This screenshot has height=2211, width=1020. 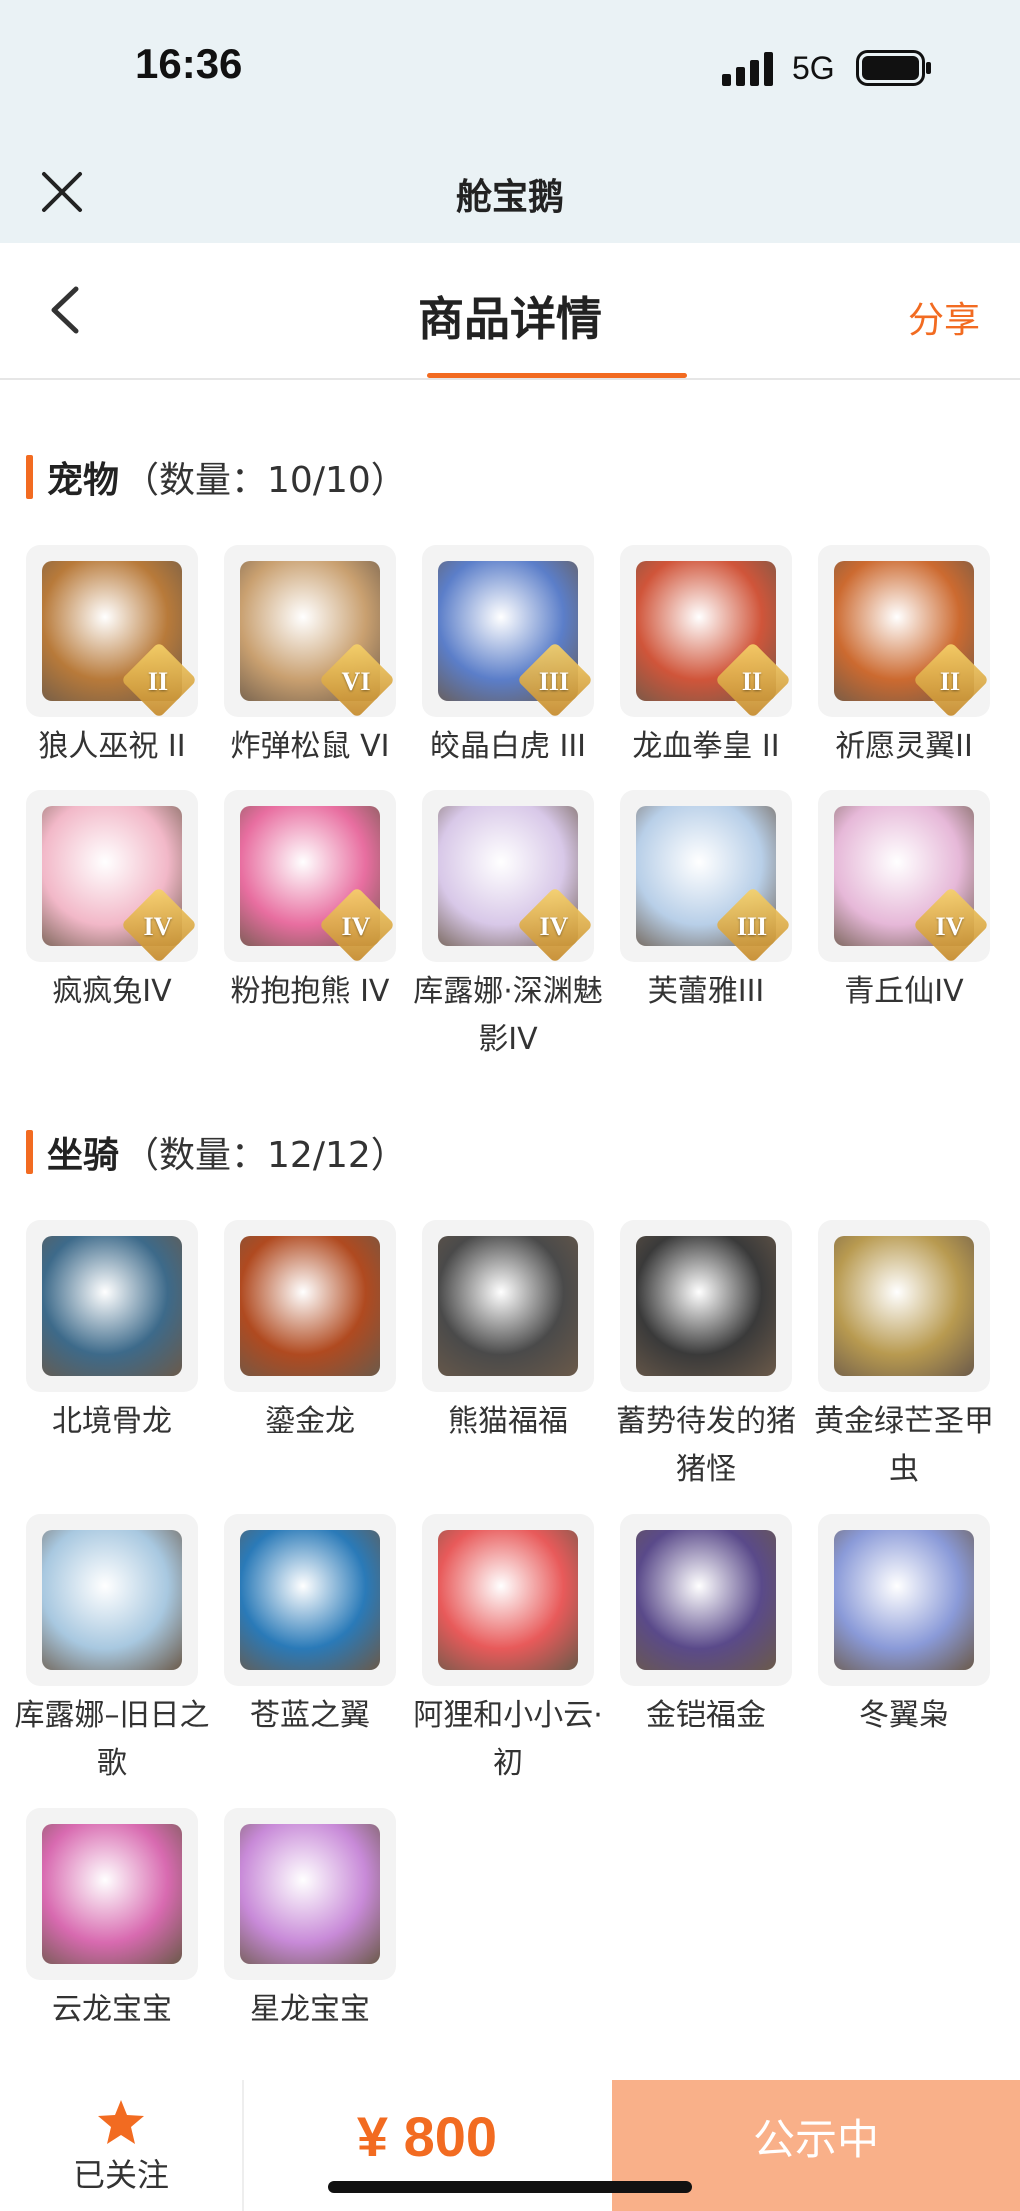 I want to click on grid-item: 苍蓝之翼, so click(x=310, y=1627).